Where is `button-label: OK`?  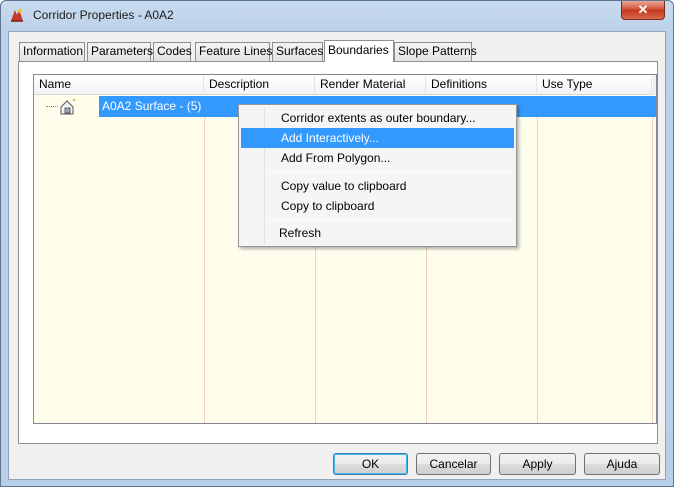 button-label: OK is located at coordinates (370, 464).